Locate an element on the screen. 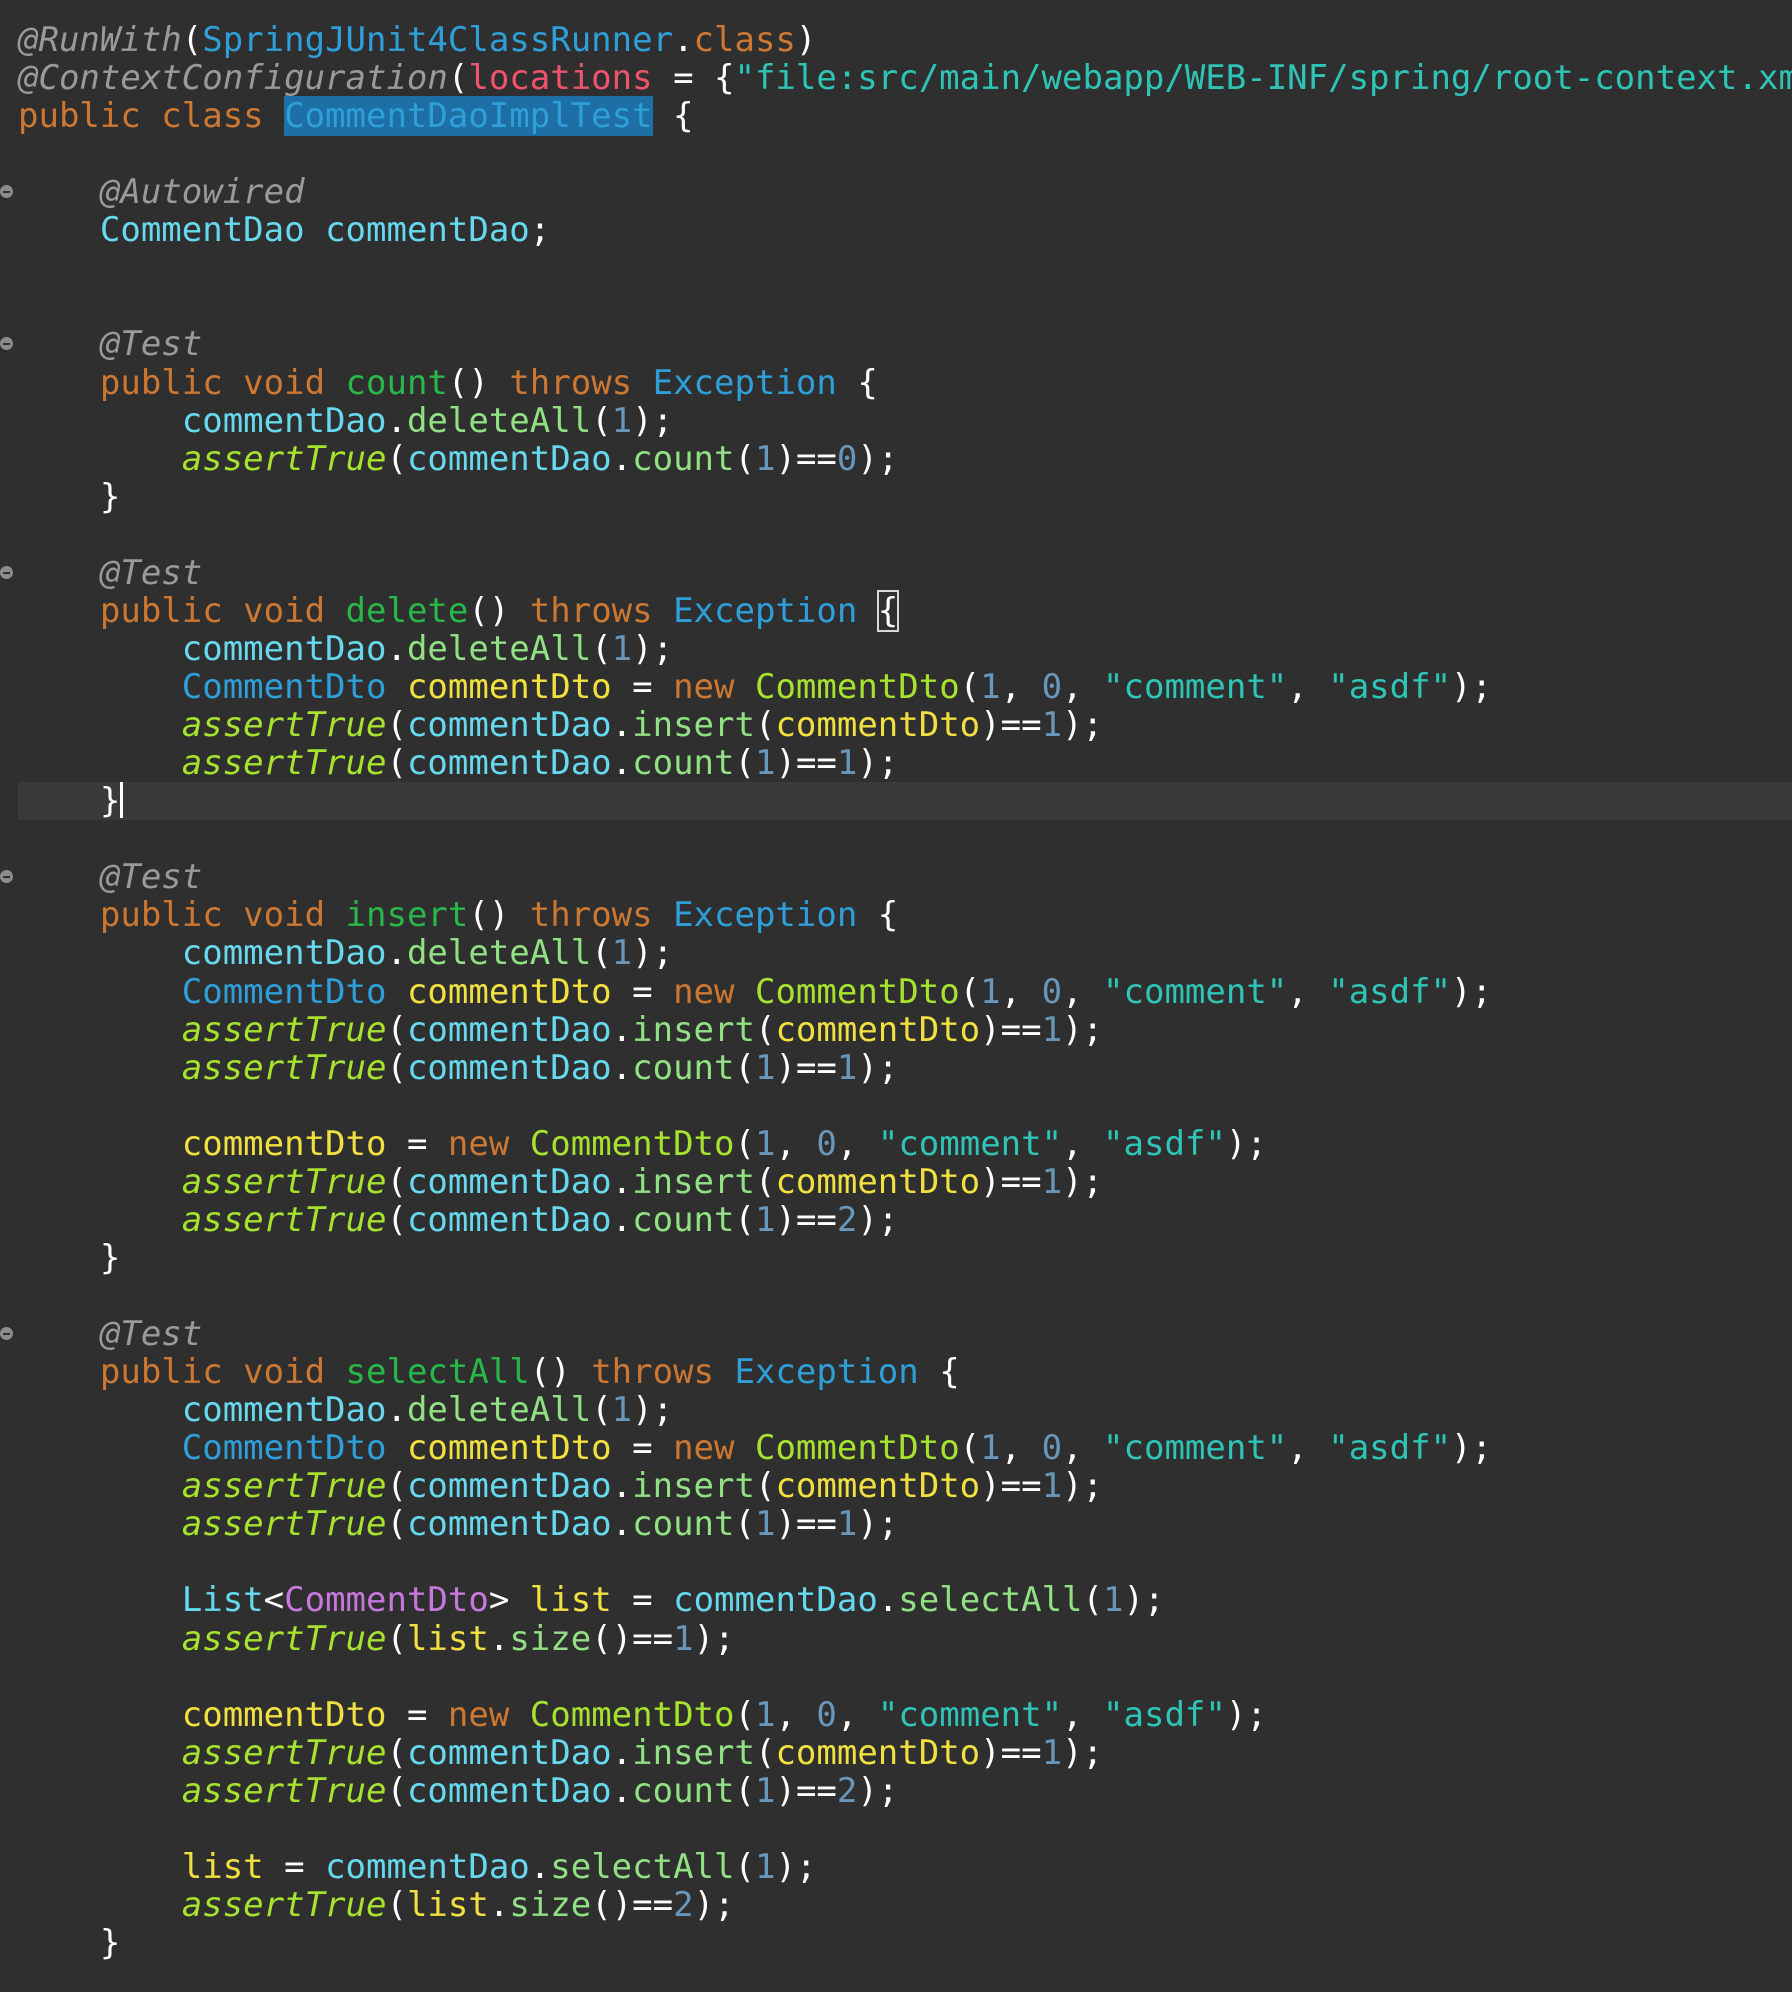  code-token: Exception is located at coordinates (765, 915).